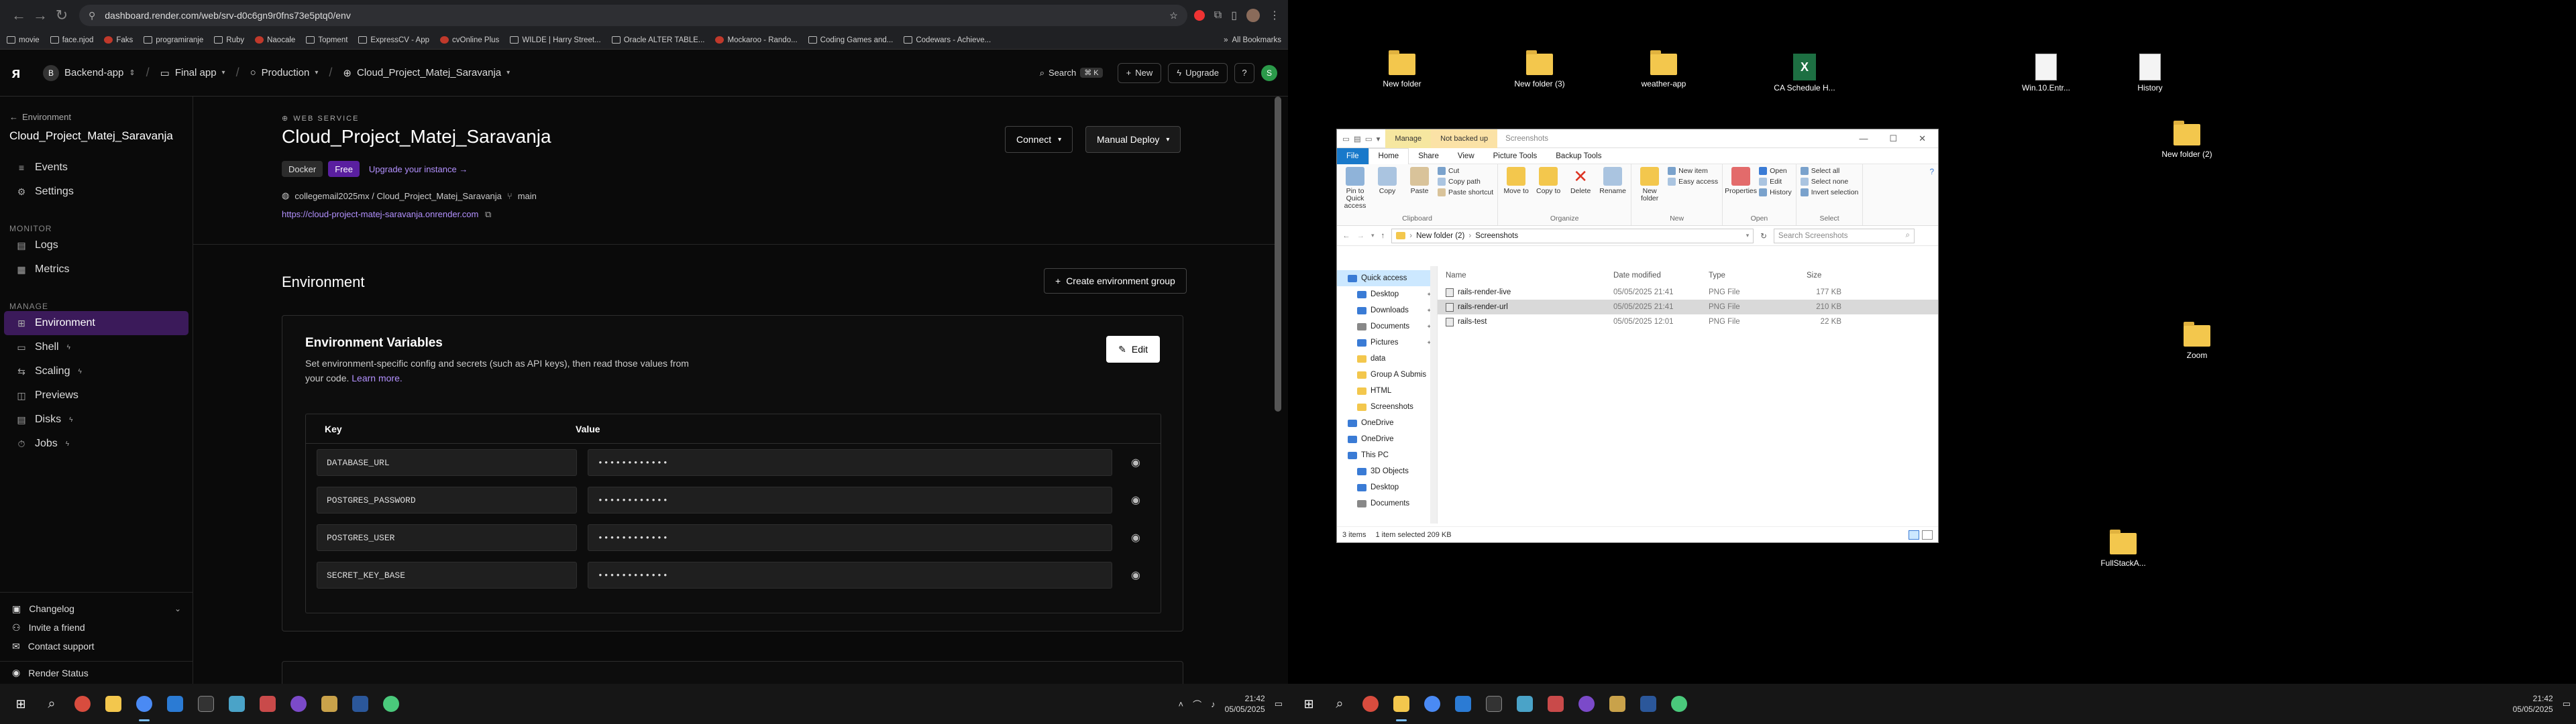 Image resolution: width=2576 pixels, height=724 pixels. I want to click on upgrade-button: ϟ Upgrade, so click(1198, 72).